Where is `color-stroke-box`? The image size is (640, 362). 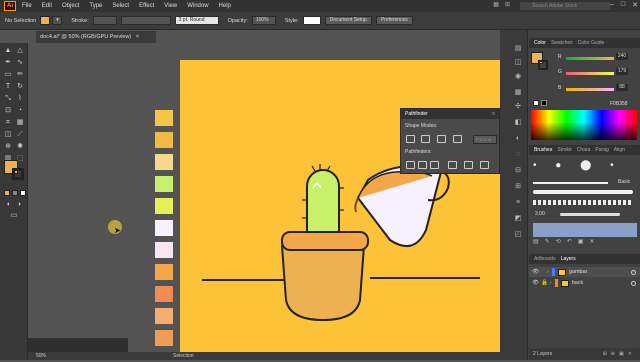
color-stroke-box is located at coordinates (543, 65).